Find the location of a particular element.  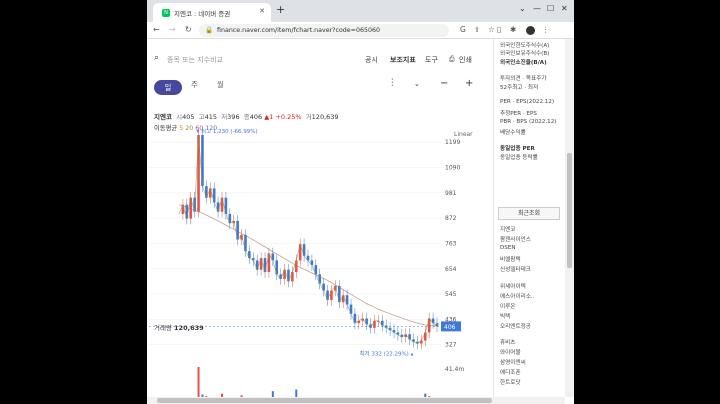

recent-item: 오리엔트정공 is located at coordinates (515, 326).